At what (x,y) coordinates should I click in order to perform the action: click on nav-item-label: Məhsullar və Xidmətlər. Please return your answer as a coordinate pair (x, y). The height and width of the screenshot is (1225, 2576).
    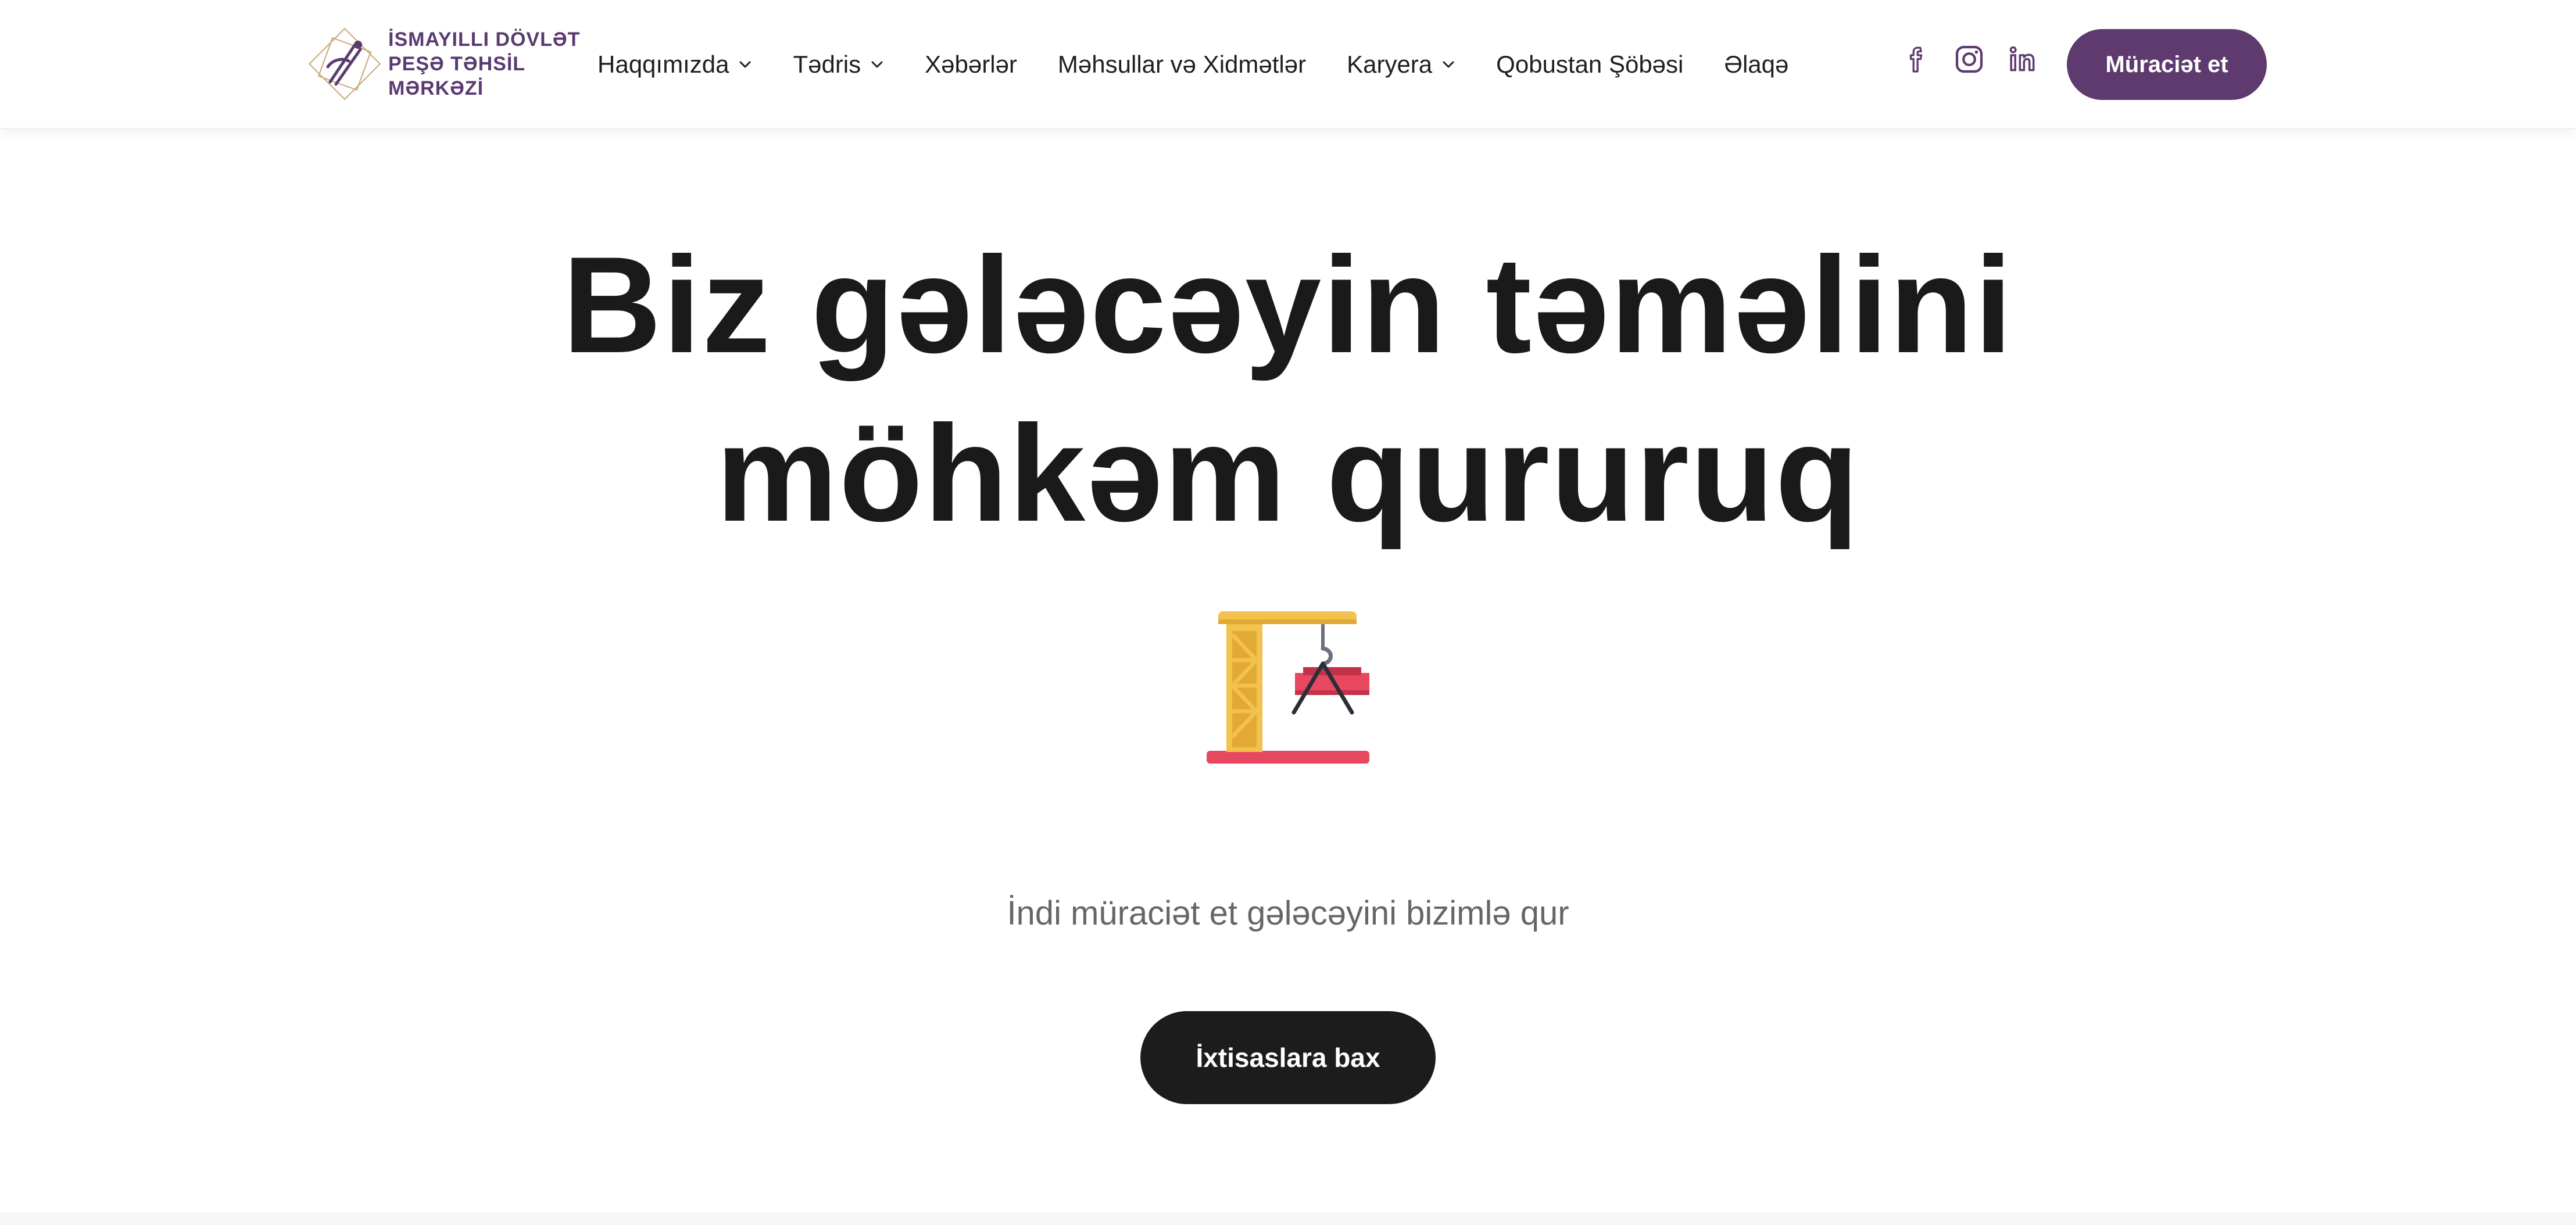
    Looking at the image, I should click on (1182, 64).